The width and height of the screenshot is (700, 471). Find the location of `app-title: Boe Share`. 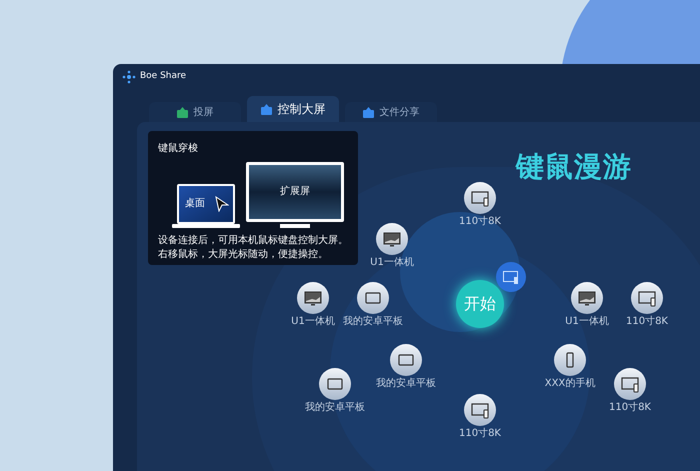

app-title: Boe Share is located at coordinates (163, 77).